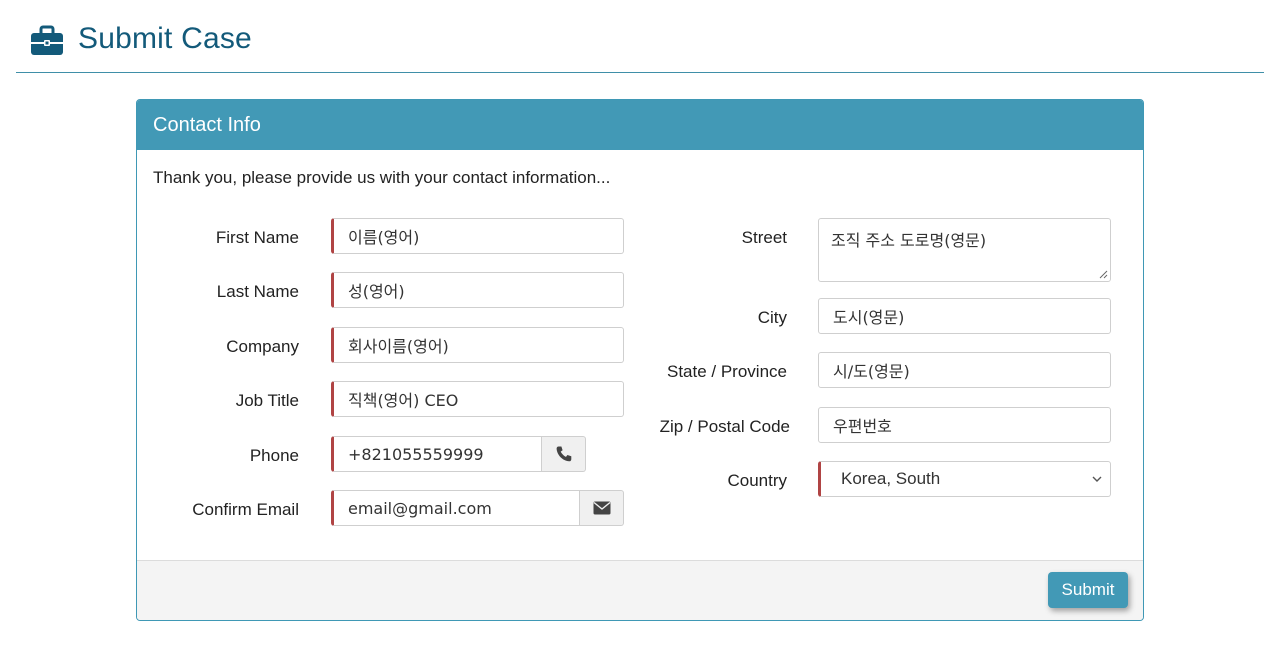 This screenshot has height=650, width=1280. What do you see at coordinates (964, 370) in the screenshot?
I see `state-province-input` at bounding box center [964, 370].